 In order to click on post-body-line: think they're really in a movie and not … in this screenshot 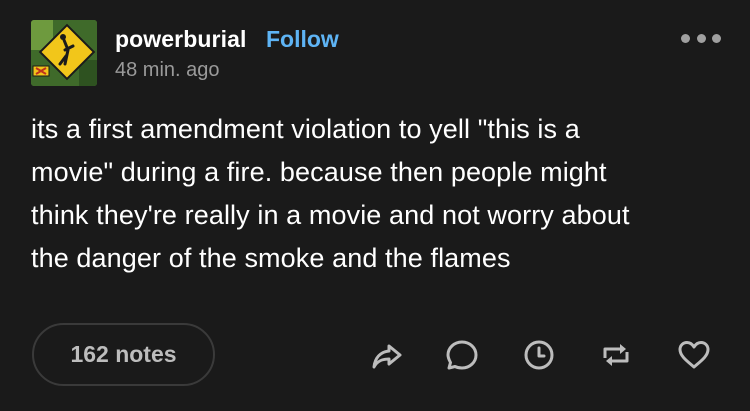, I will do `click(330, 215)`.